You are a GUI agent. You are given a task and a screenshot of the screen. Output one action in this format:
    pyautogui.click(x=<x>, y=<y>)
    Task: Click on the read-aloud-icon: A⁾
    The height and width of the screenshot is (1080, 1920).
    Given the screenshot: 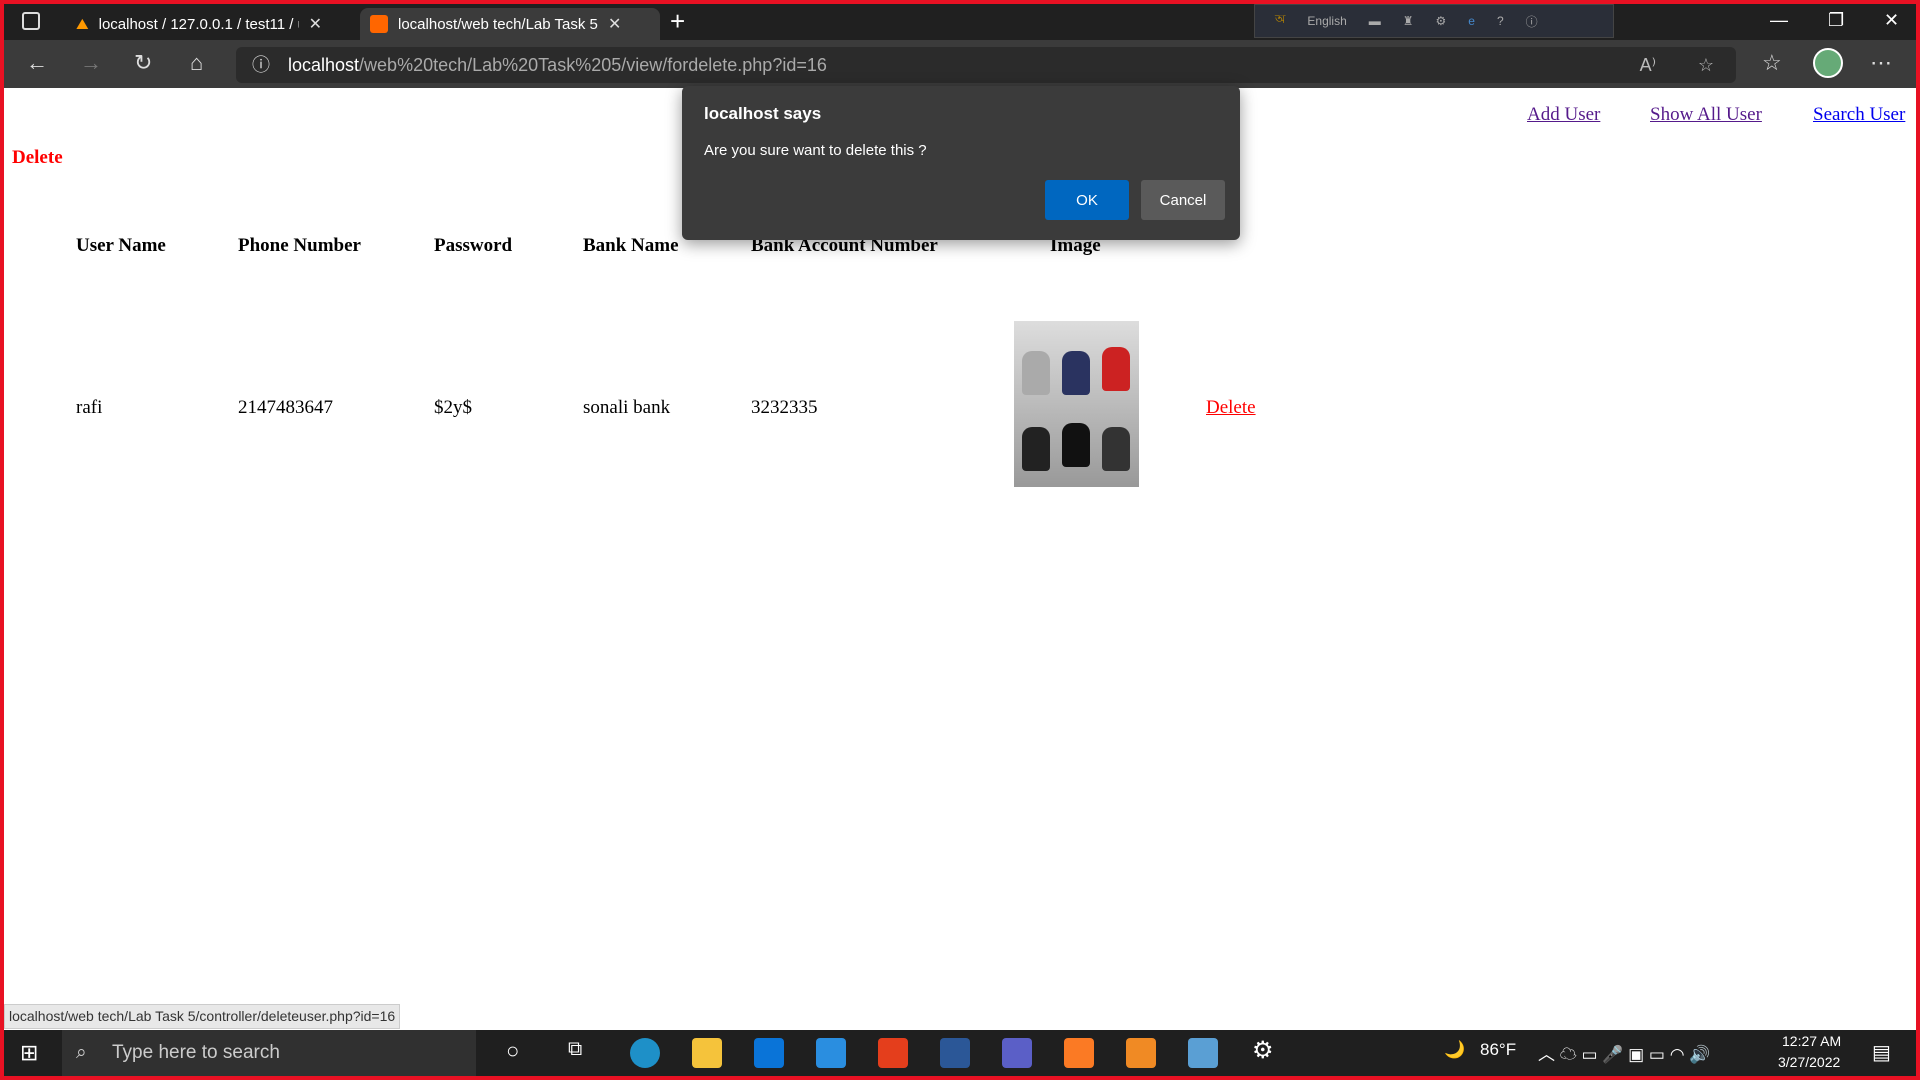 What is the action you would take?
    pyautogui.click(x=1648, y=65)
    